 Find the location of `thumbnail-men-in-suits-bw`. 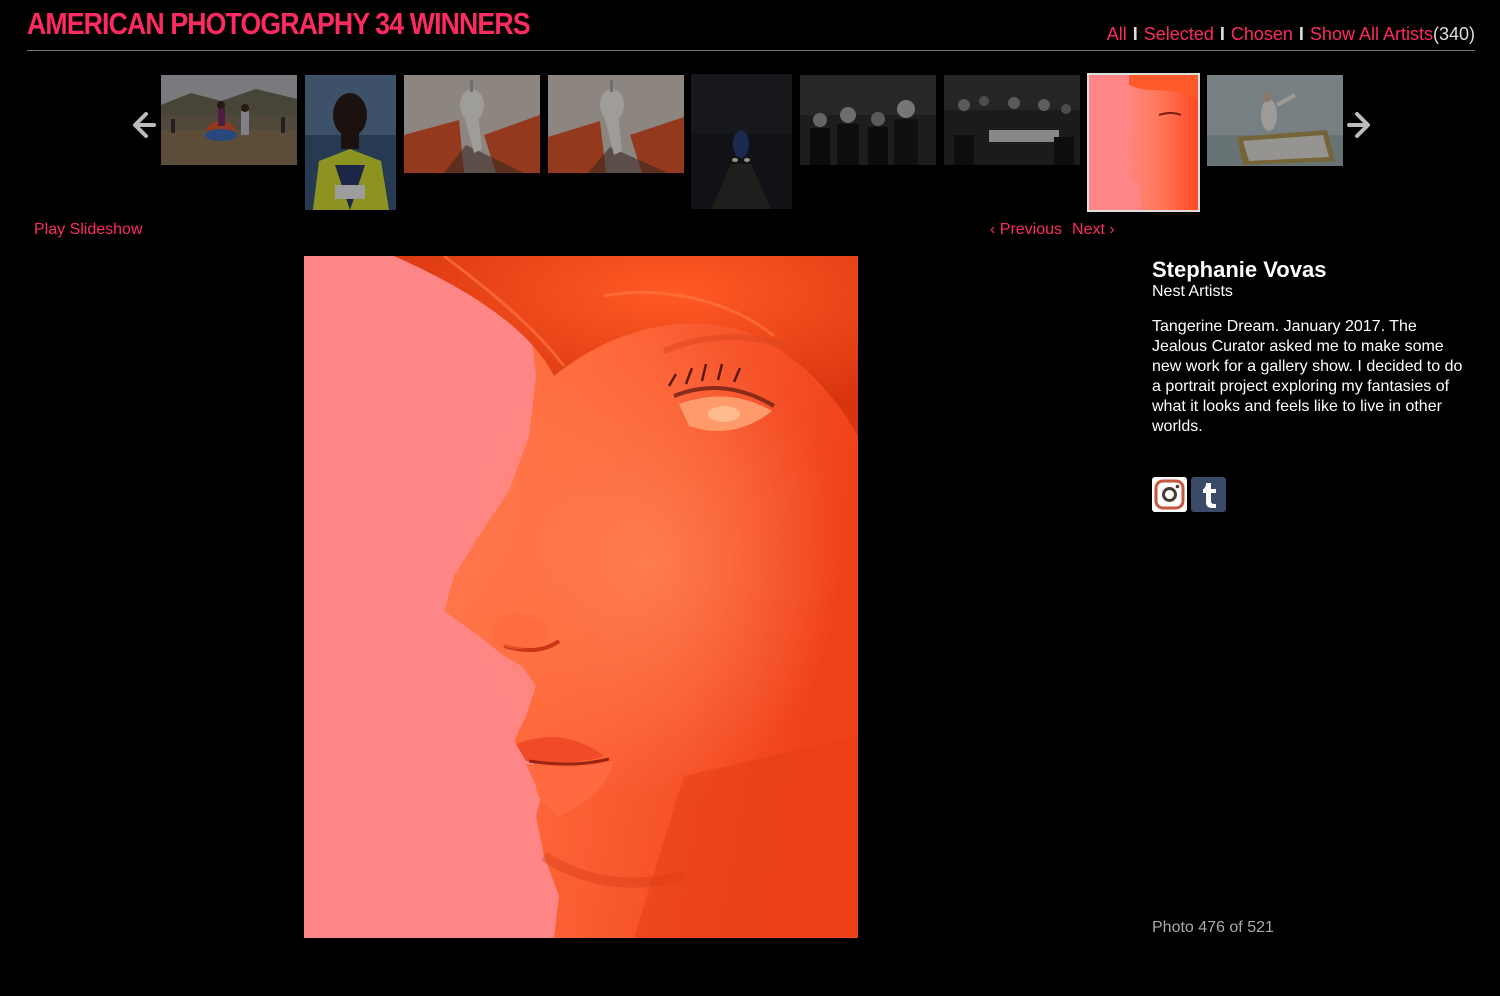

thumbnail-men-in-suits-bw is located at coordinates (868, 120).